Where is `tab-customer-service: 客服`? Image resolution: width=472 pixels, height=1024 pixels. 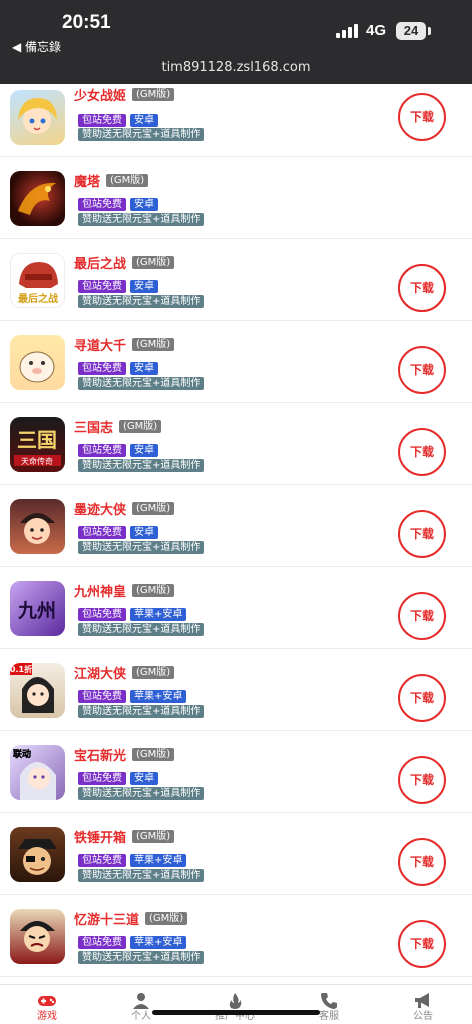
tab-customer-service: 客服 is located at coordinates (329, 1004).